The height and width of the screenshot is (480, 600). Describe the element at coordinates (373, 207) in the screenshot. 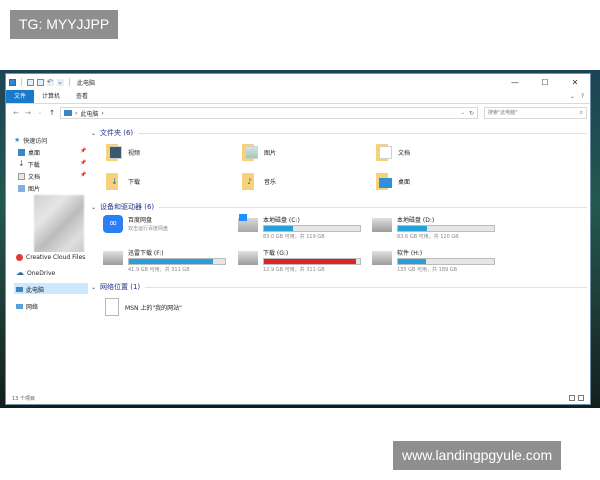

I see `group-divider` at that location.